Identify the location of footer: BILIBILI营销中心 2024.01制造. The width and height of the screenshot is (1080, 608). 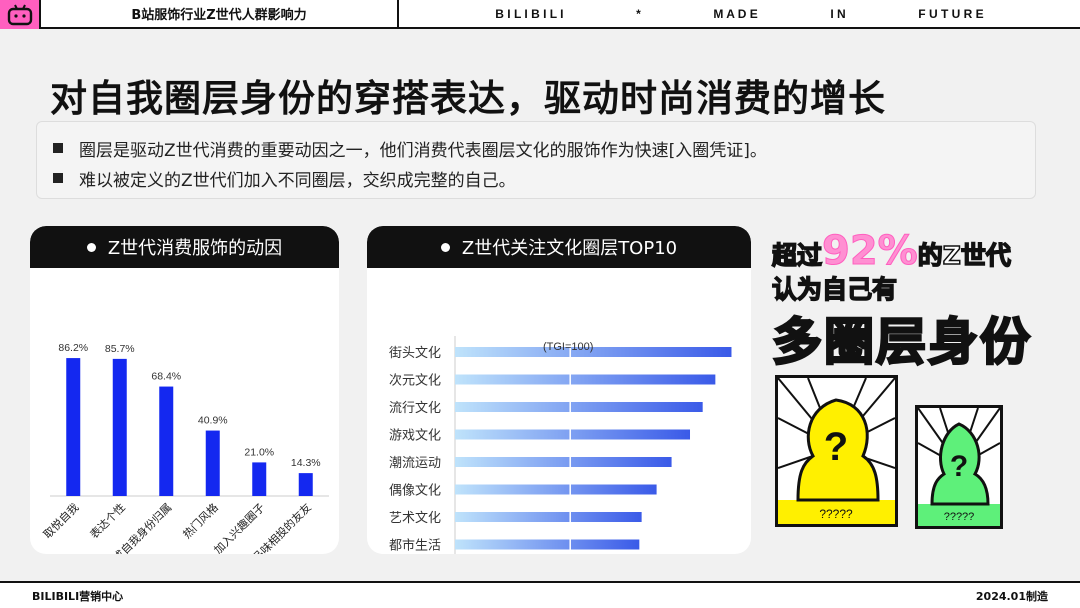
(540, 594).